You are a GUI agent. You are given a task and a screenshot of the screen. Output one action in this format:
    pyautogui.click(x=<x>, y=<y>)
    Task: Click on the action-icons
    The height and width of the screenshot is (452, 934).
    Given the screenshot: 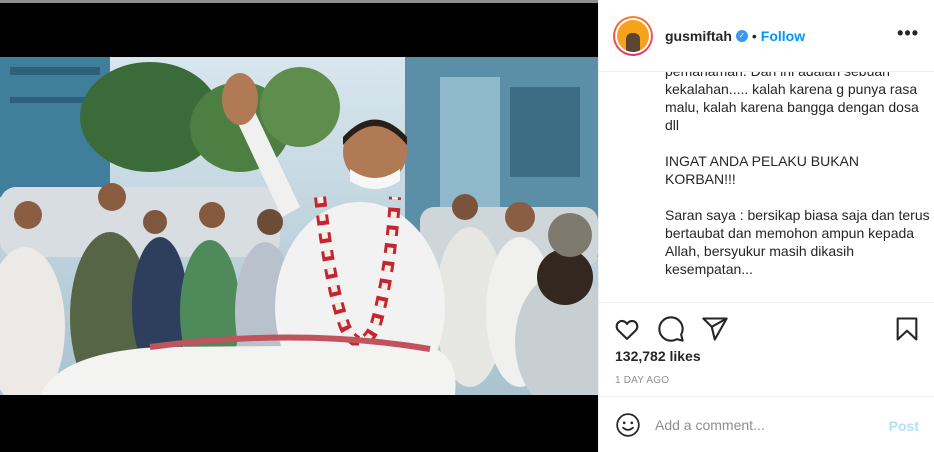 What is the action you would take?
    pyautogui.click(x=671, y=329)
    